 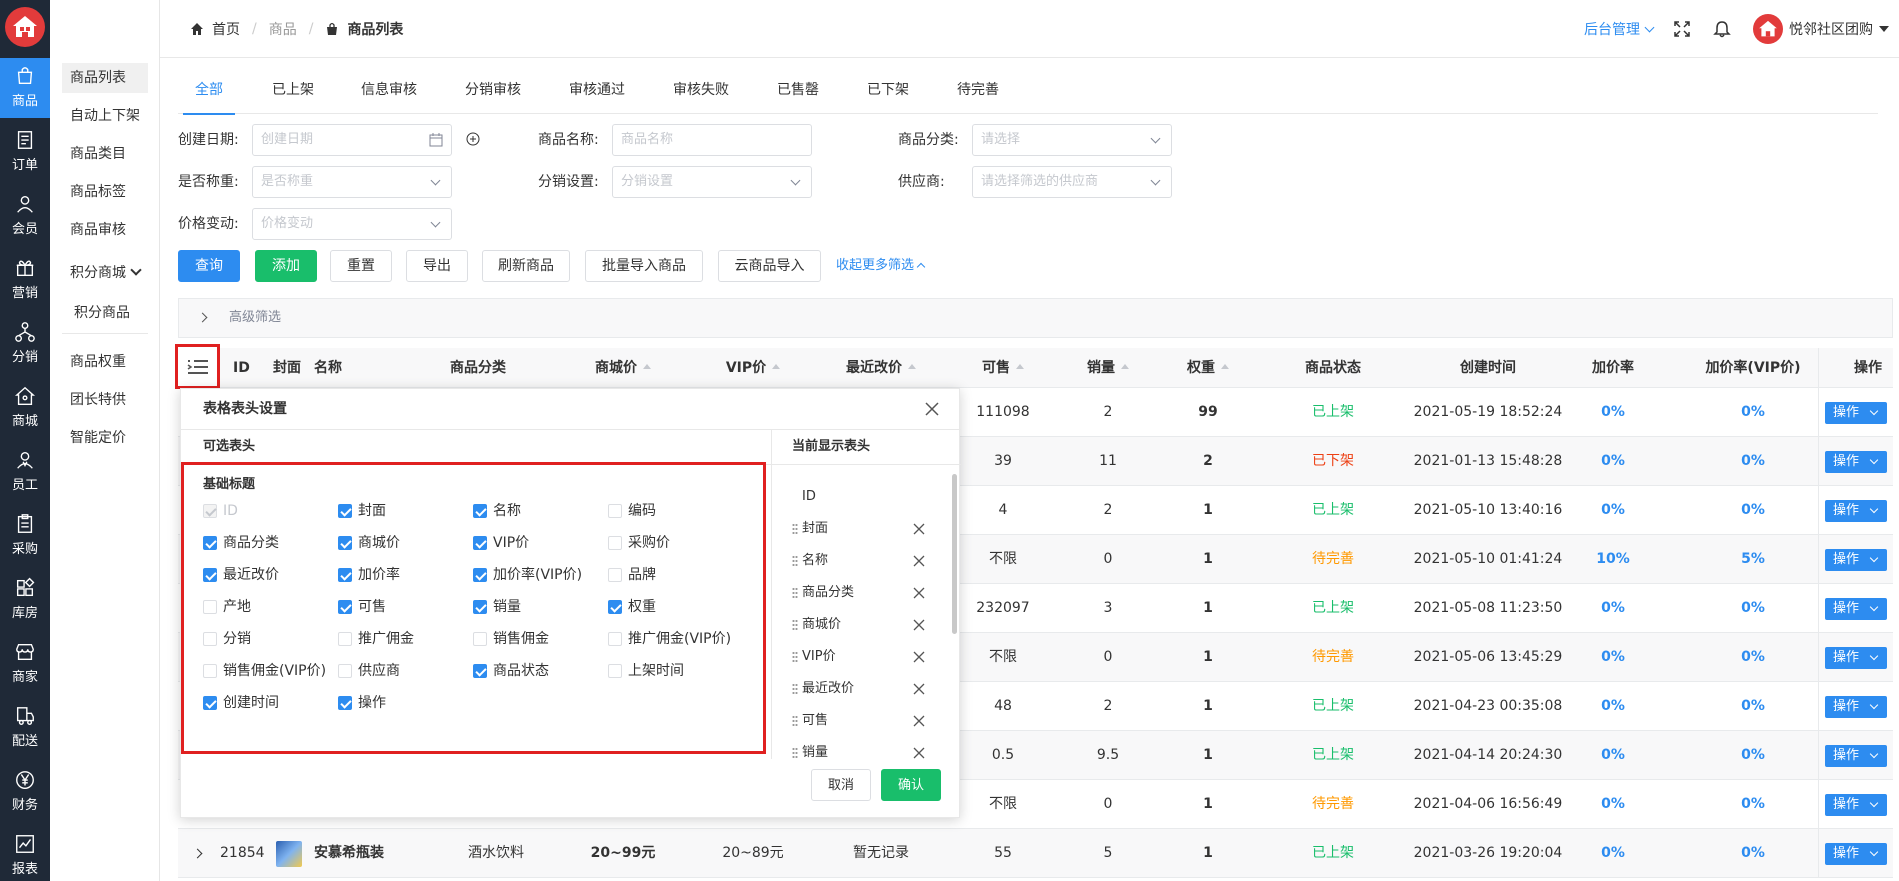 I want to click on column-checkbox: 可售, so click(x=362, y=607).